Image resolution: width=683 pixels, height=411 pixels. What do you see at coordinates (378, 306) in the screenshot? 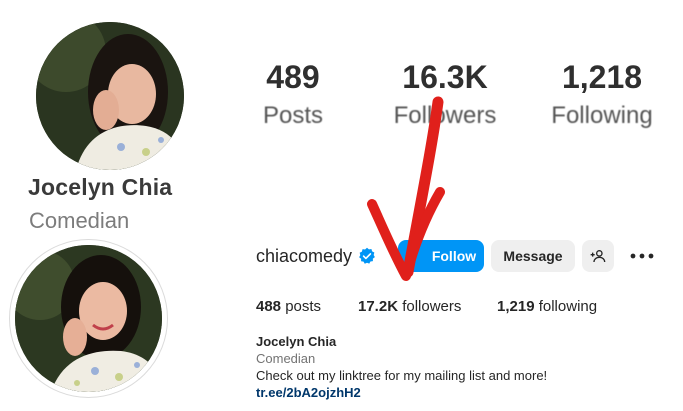
I see `followers-number: 17.2K` at bounding box center [378, 306].